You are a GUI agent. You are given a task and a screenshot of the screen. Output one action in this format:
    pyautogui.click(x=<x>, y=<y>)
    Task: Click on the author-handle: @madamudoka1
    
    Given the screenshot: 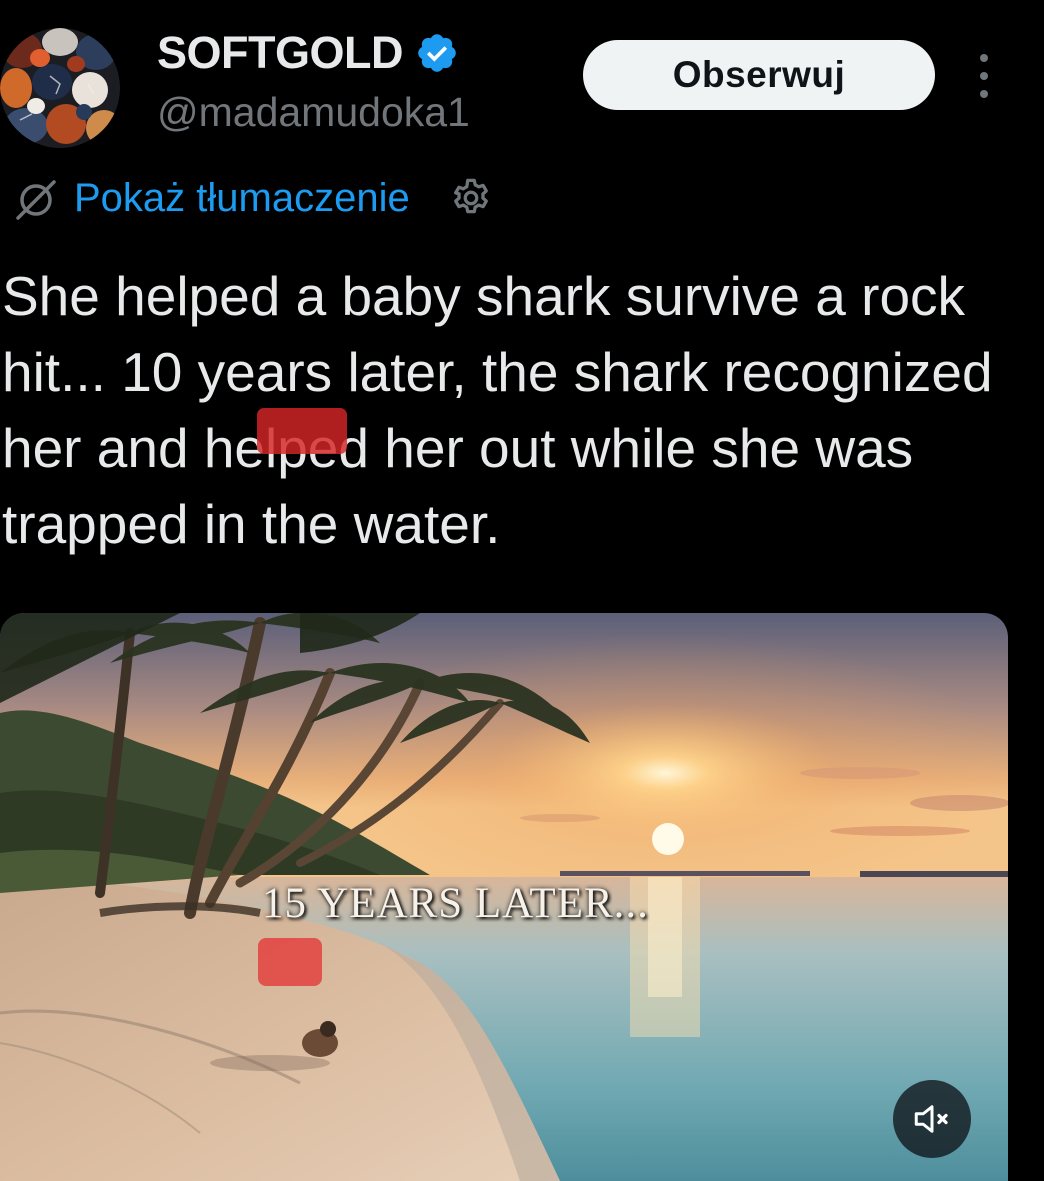 What is the action you would take?
    pyautogui.click(x=313, y=112)
    